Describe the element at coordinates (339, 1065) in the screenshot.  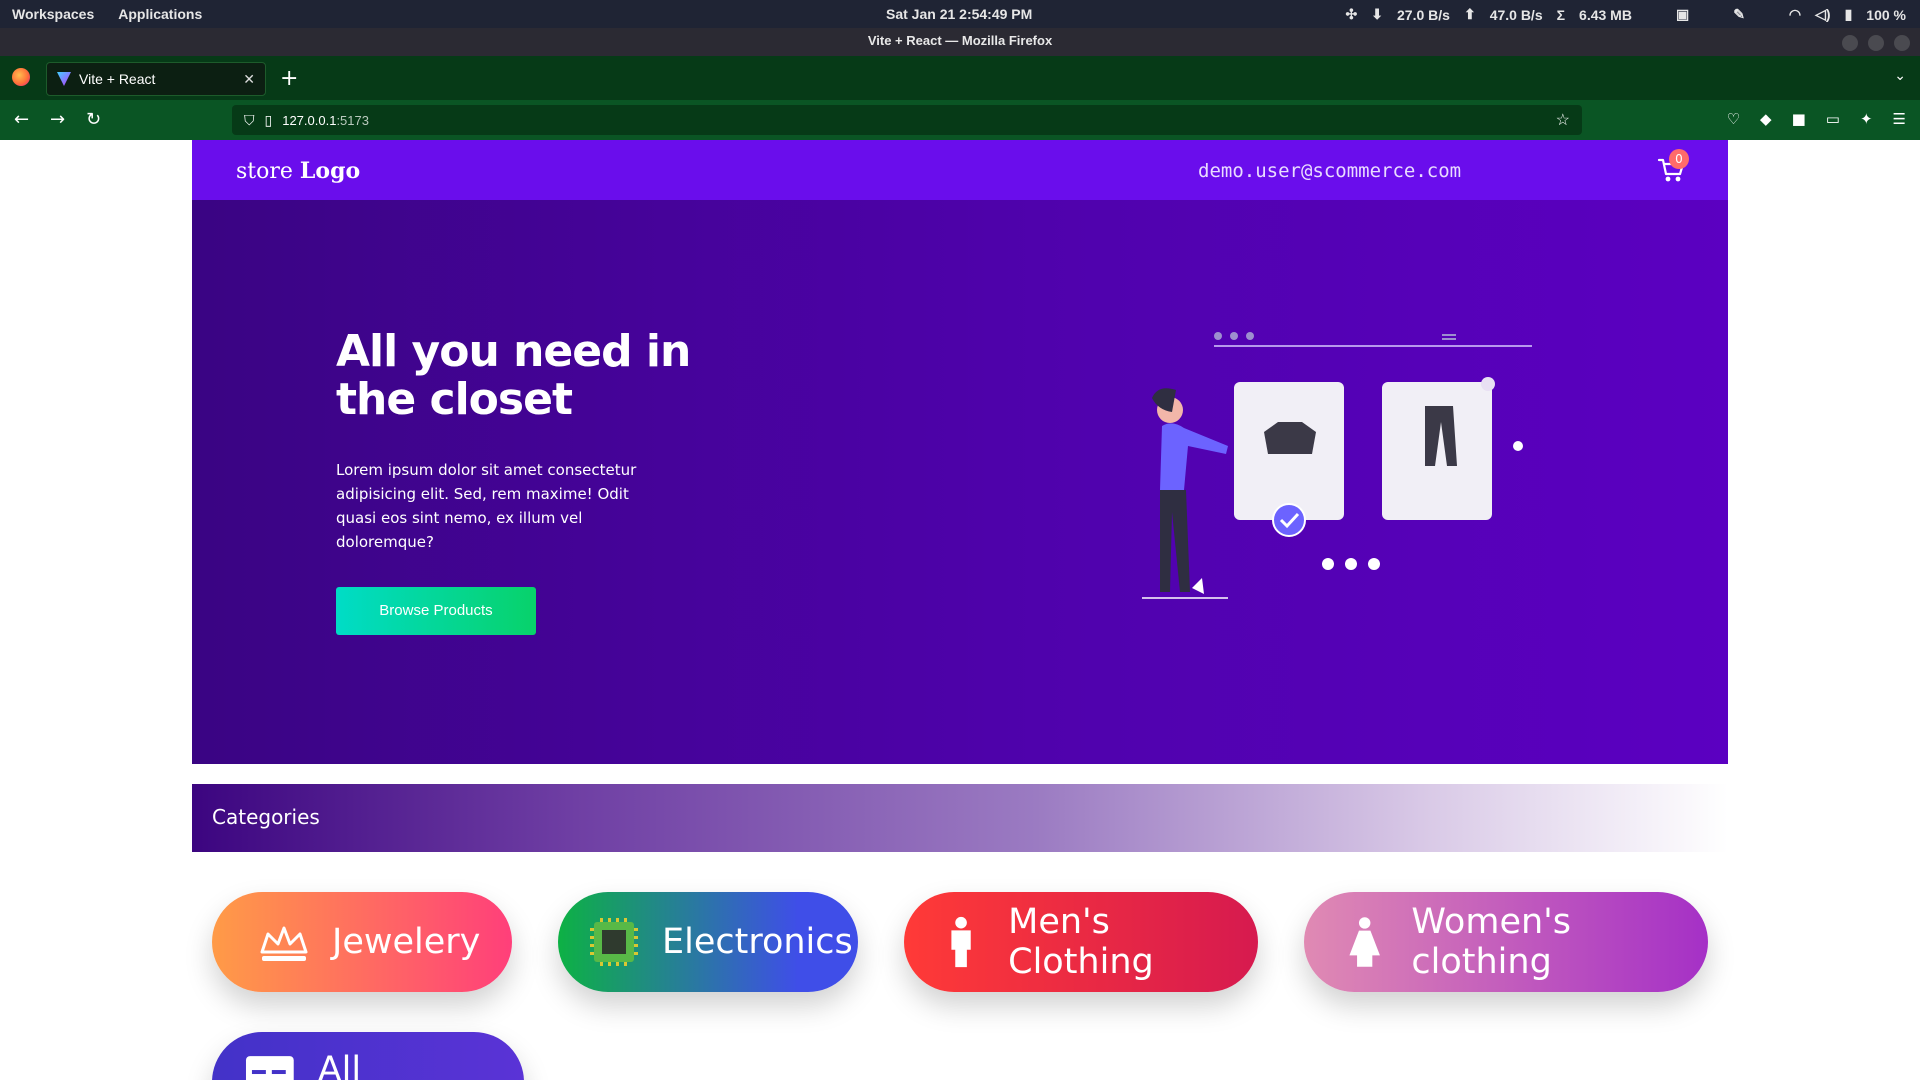
I see `category-label: All products` at that location.